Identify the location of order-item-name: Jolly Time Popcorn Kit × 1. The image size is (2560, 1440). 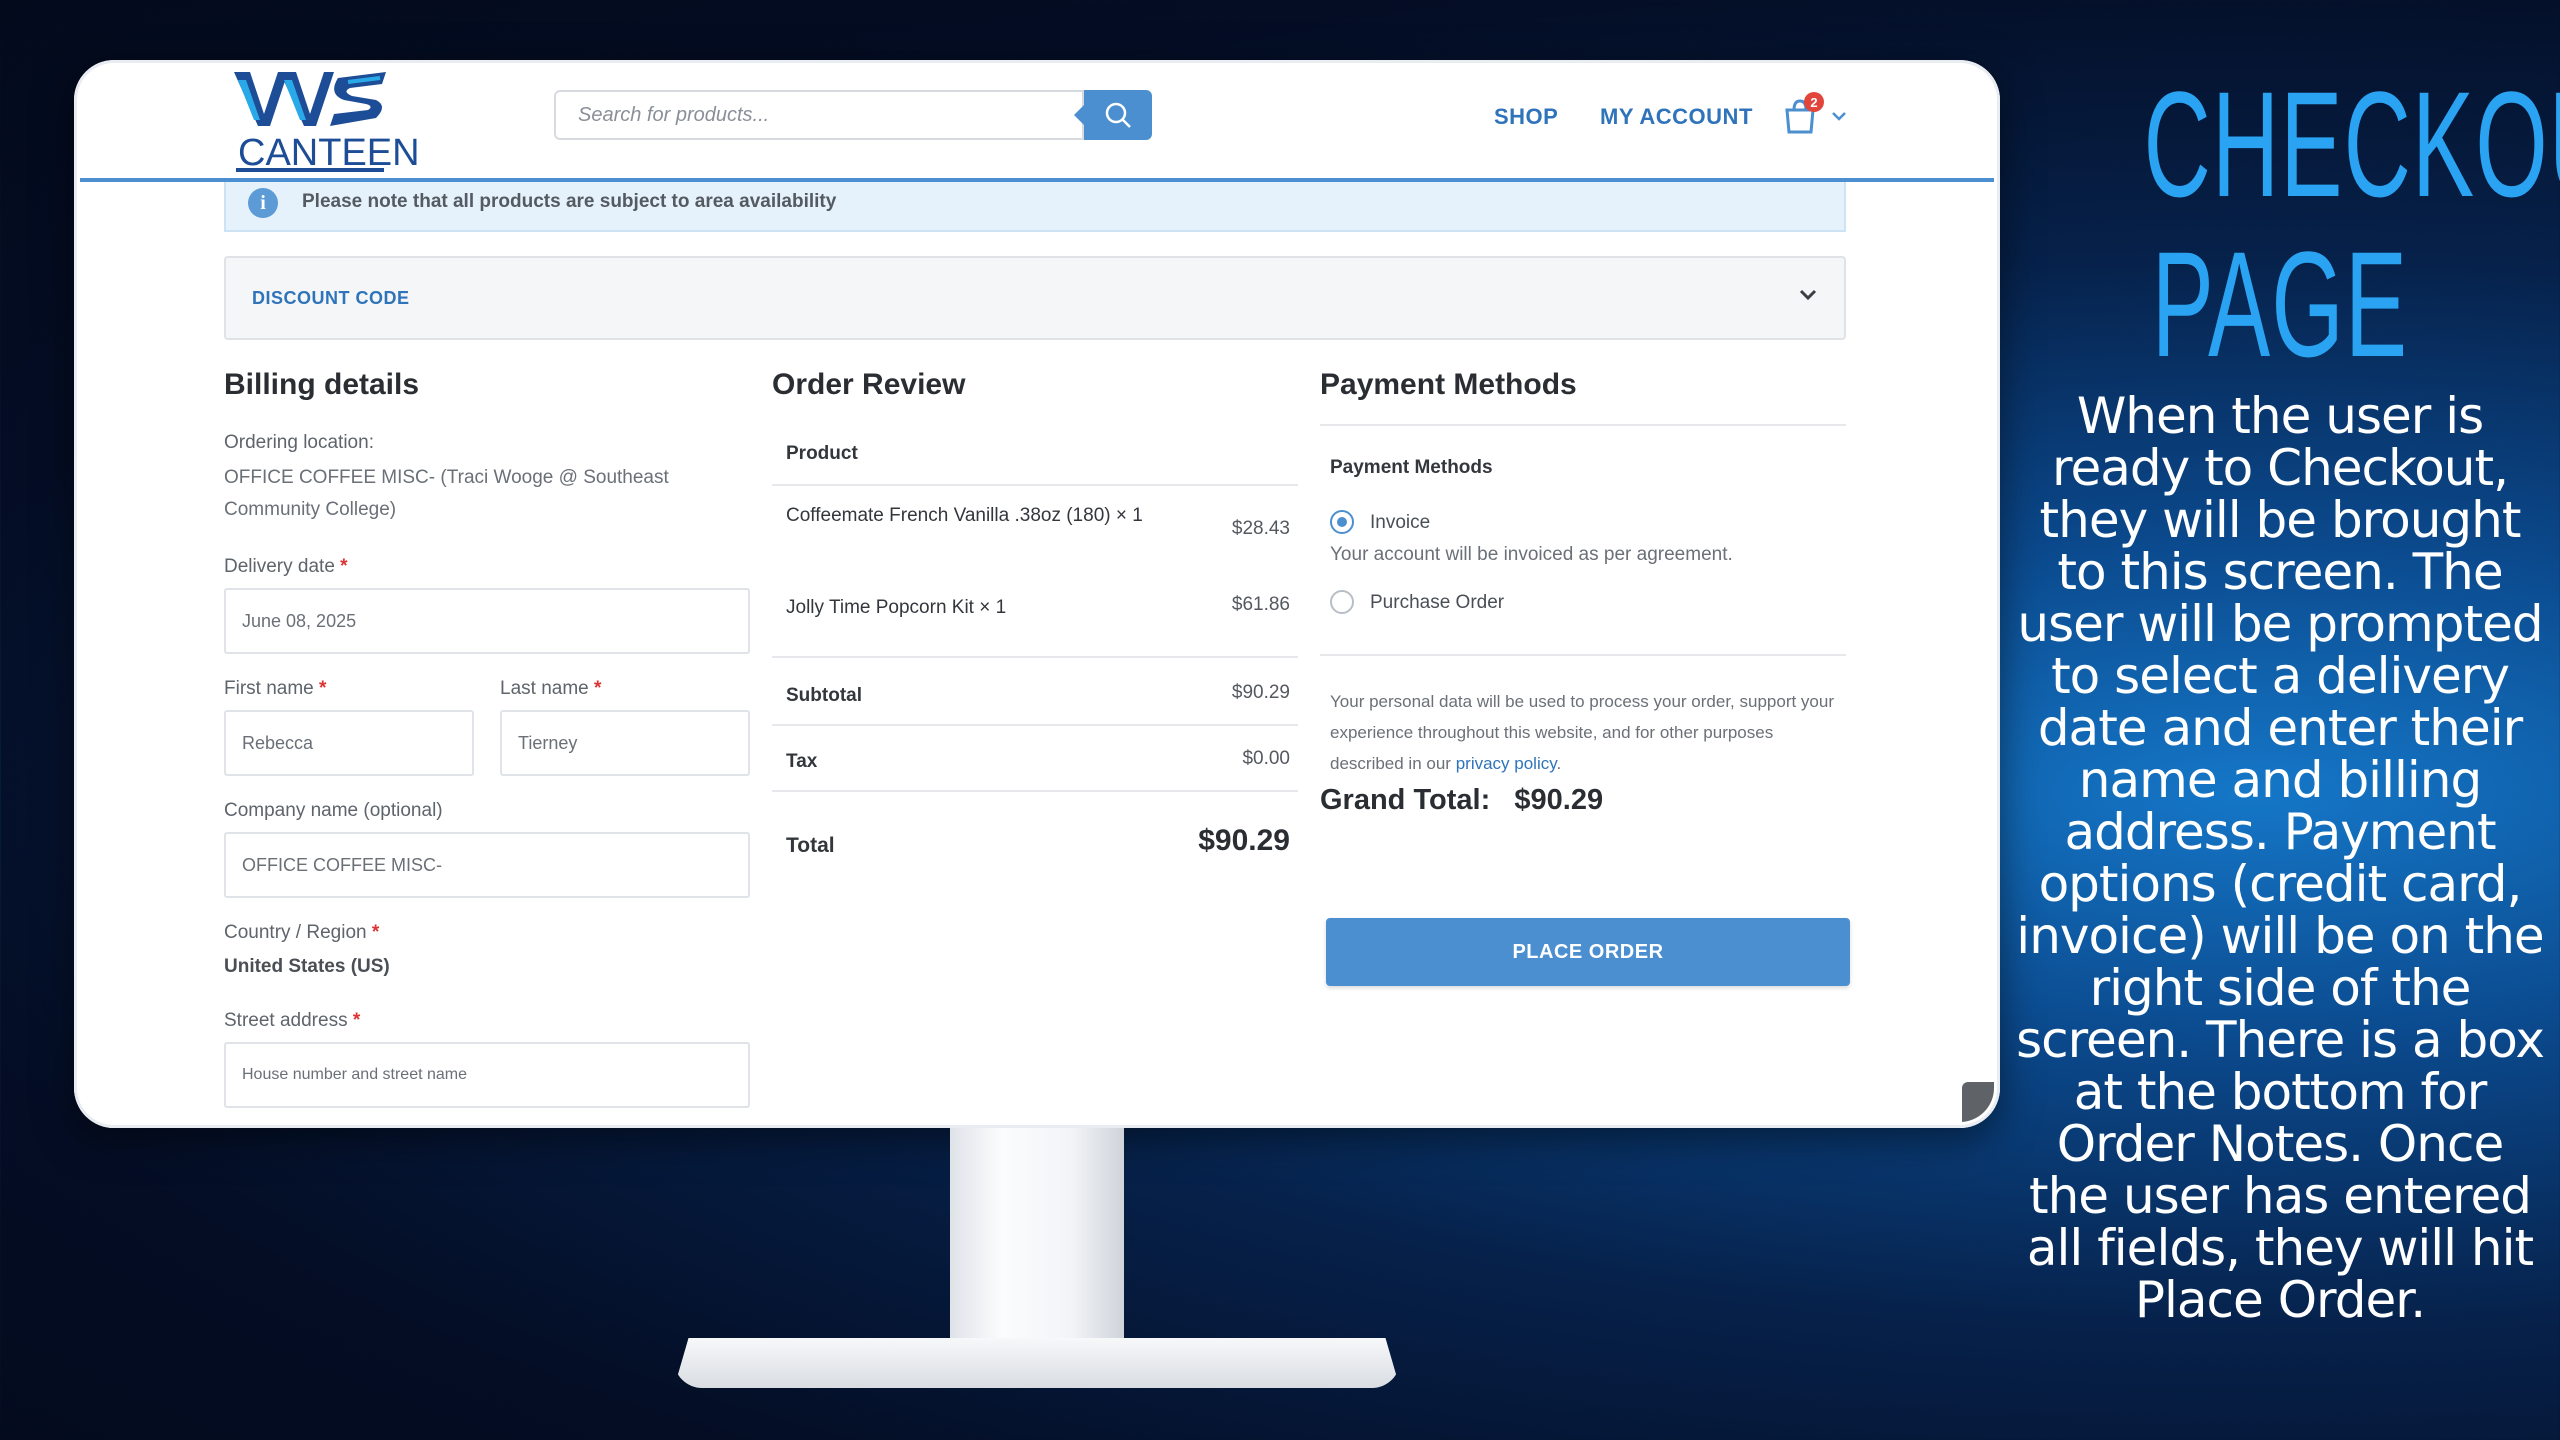
(896, 607).